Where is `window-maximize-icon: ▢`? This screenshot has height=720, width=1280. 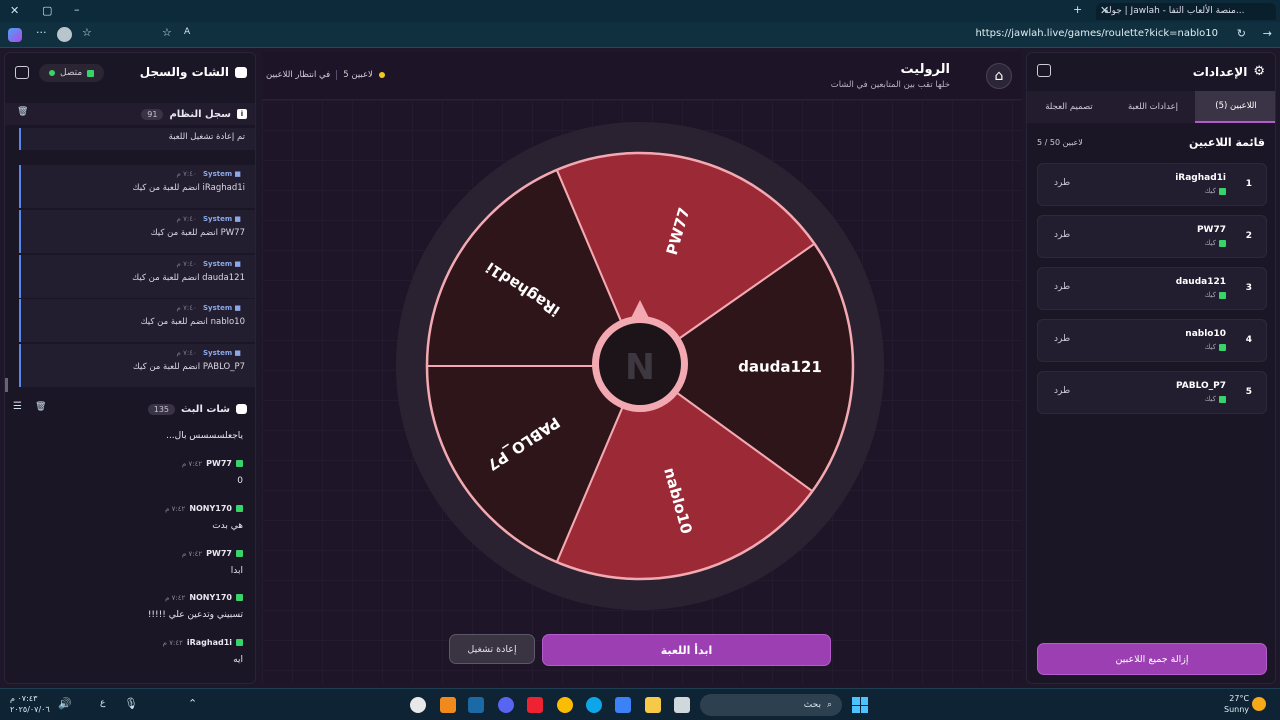 window-maximize-icon: ▢ is located at coordinates (47, 10).